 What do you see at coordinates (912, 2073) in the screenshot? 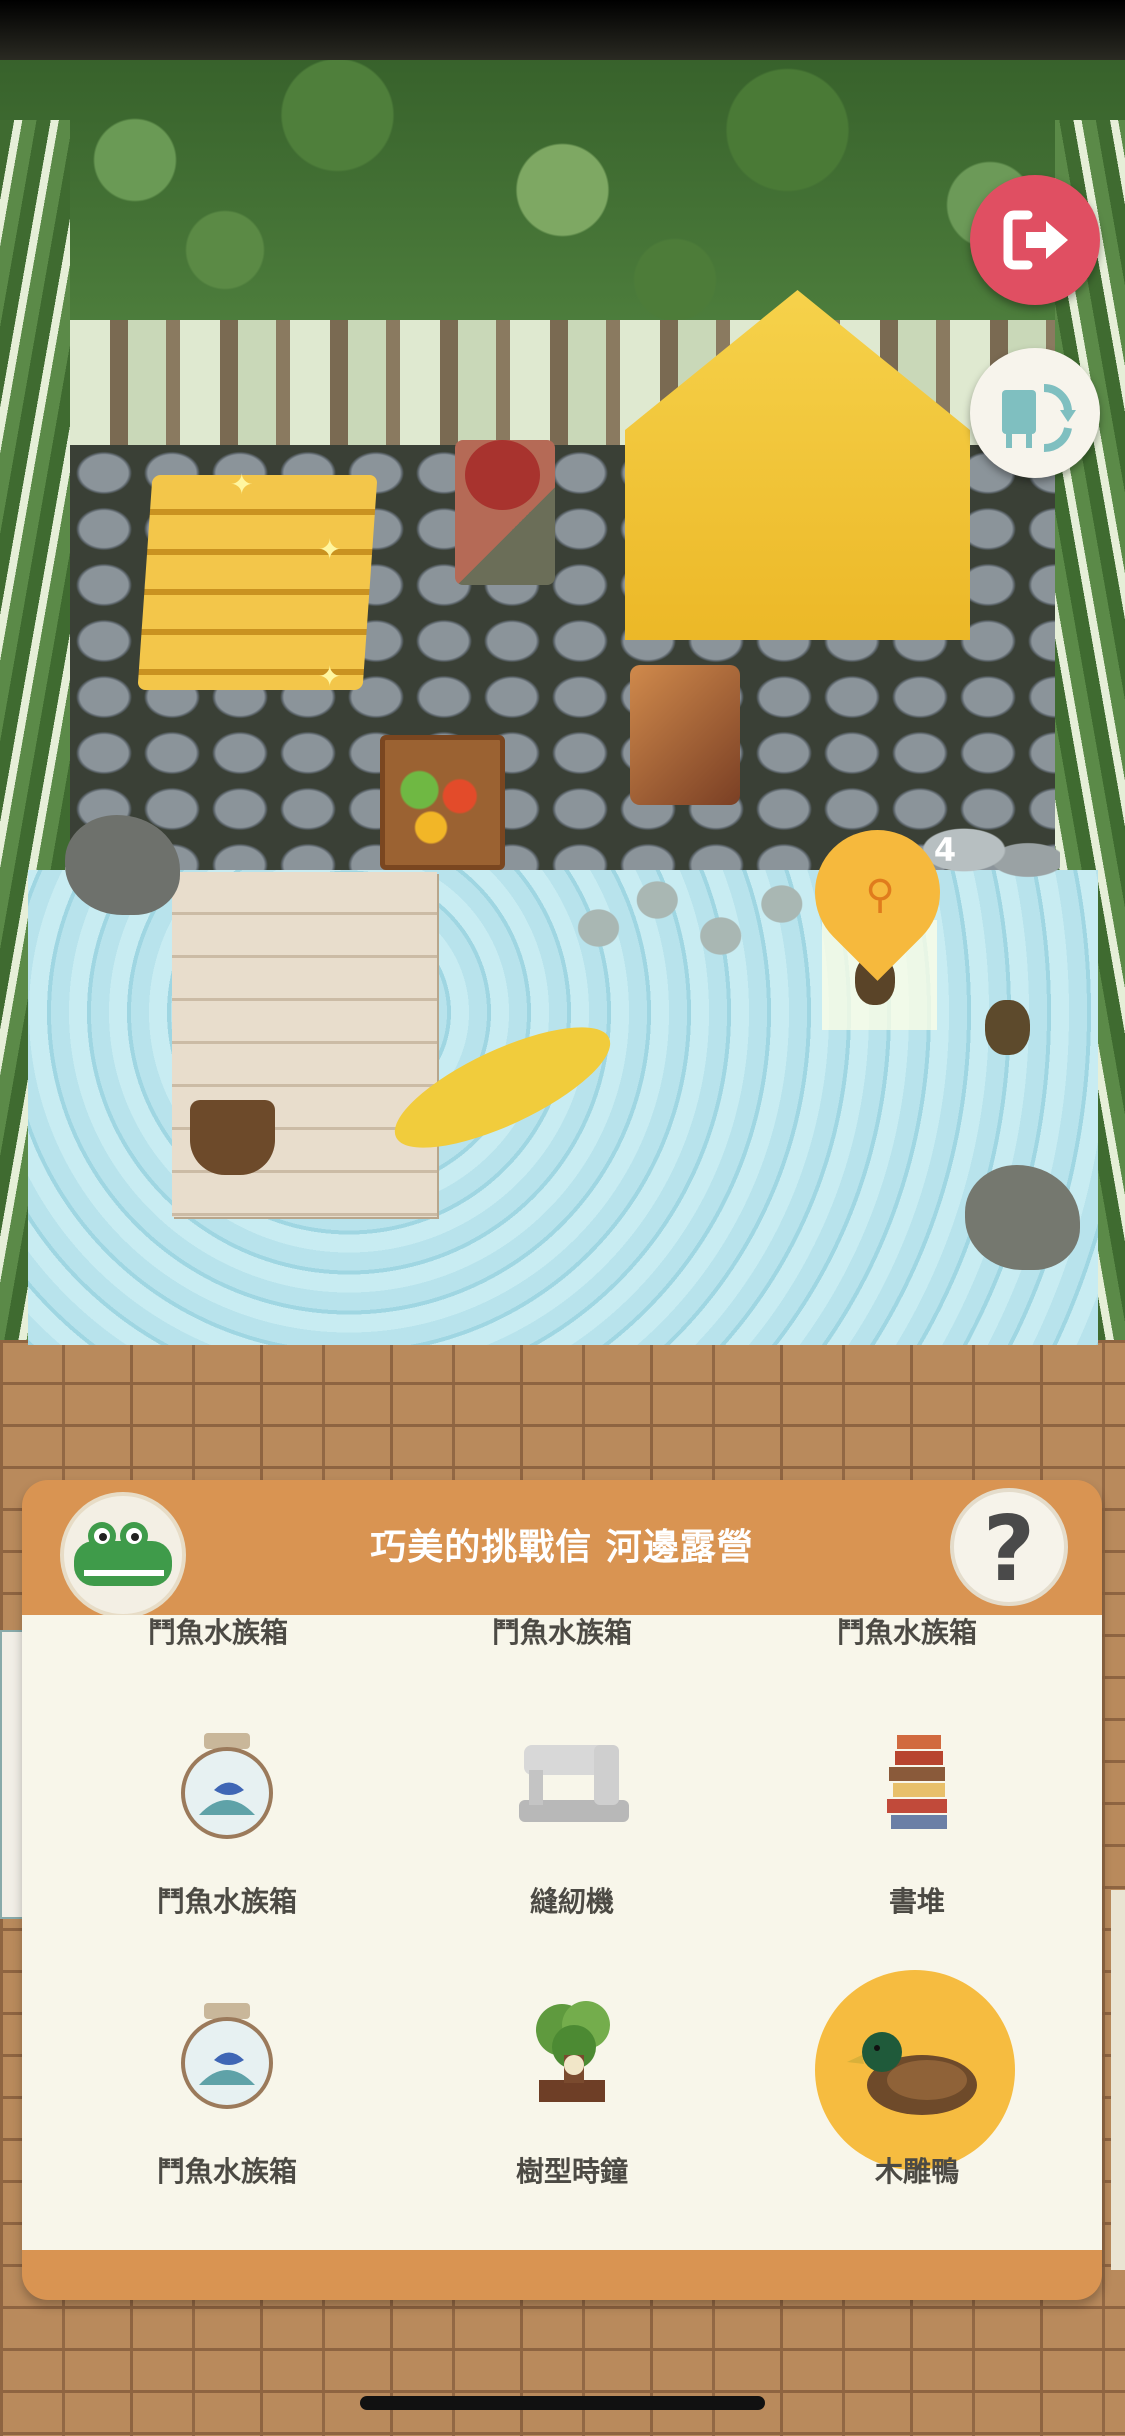
I see `wooden-duck-icon` at bounding box center [912, 2073].